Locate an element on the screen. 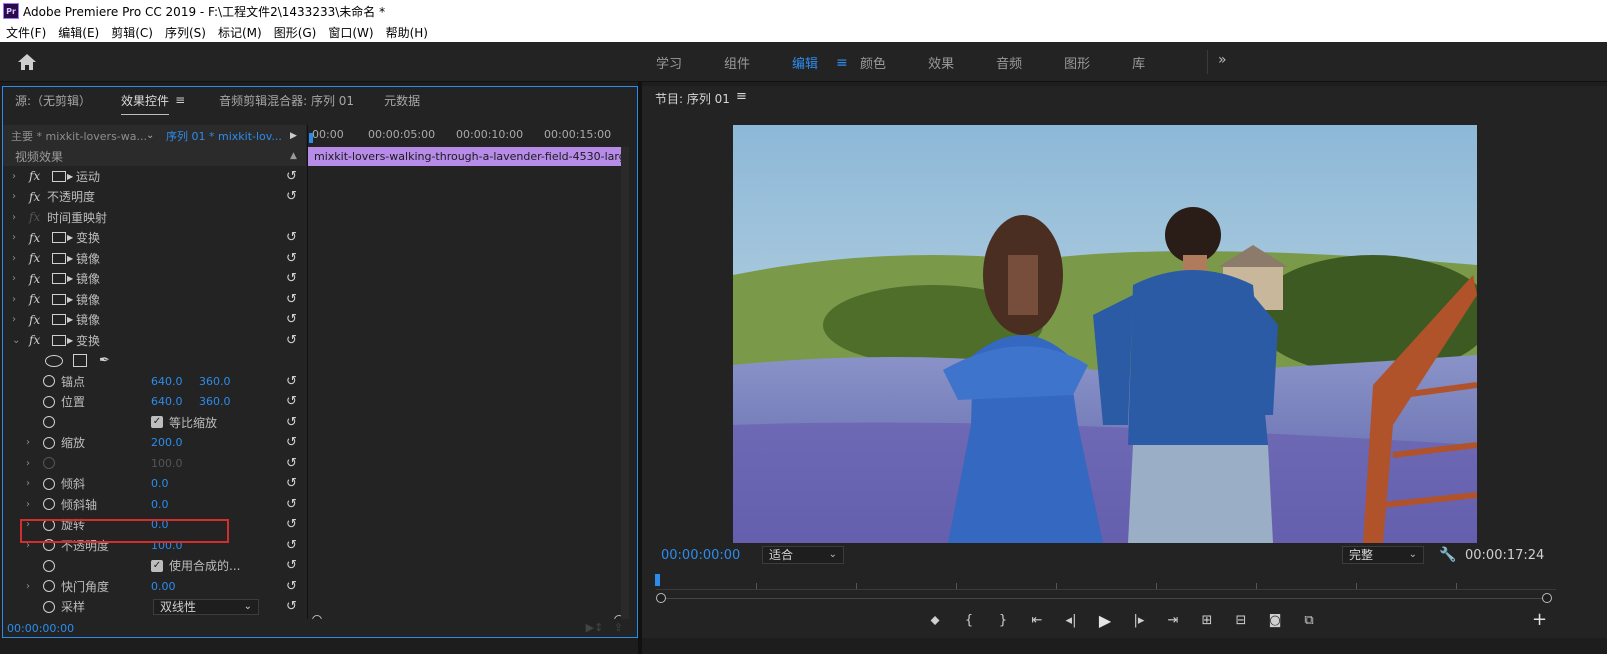 The image size is (1607, 654). more-workspaces-icon: » is located at coordinates (1222, 60).